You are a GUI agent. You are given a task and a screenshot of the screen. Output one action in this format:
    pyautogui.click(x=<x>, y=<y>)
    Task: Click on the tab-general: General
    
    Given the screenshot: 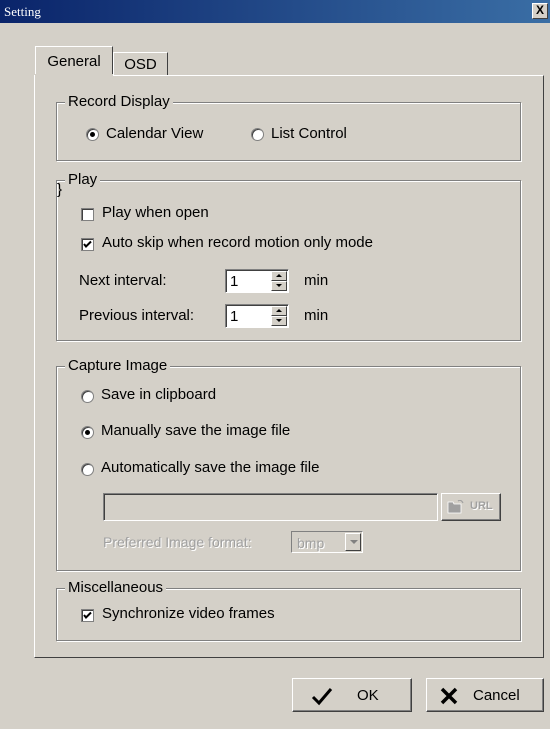 What is the action you would take?
    pyautogui.click(x=74, y=61)
    